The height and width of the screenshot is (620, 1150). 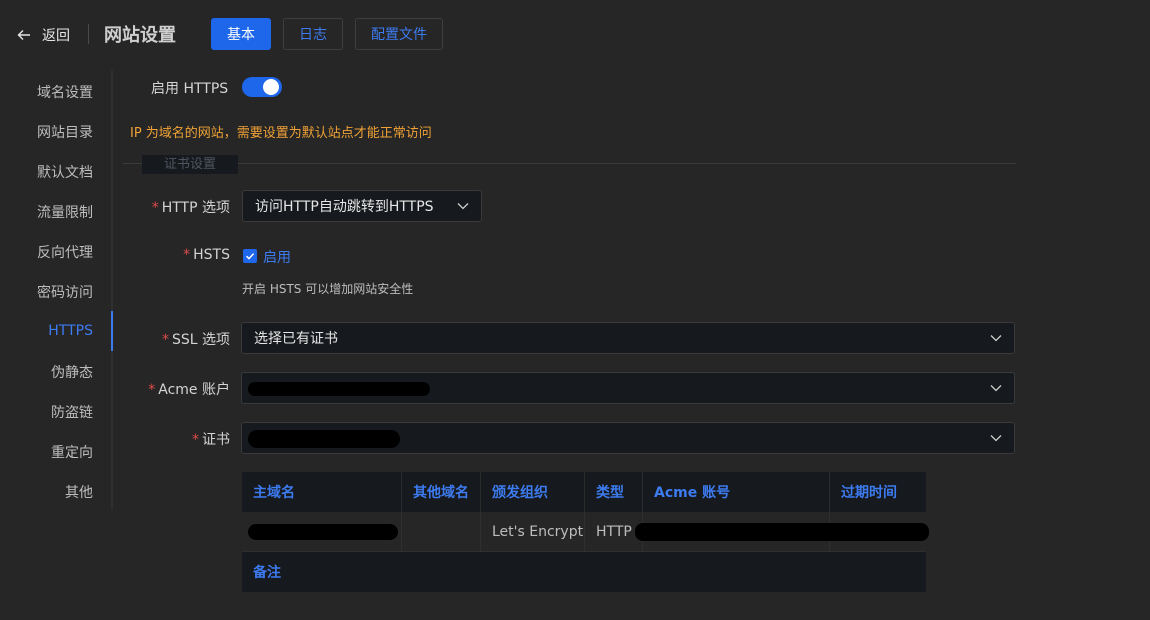 I want to click on sidebar-item-hotlink: 防盗链, so click(x=72, y=412).